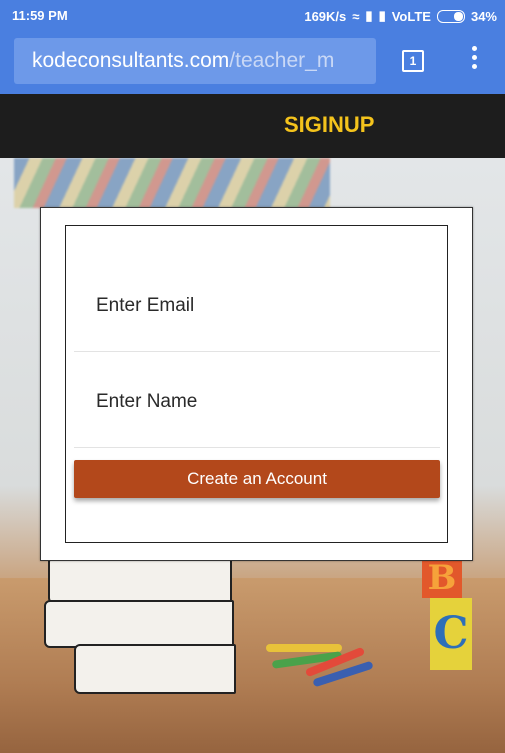 The image size is (505, 753). I want to click on email-field, so click(257, 306).